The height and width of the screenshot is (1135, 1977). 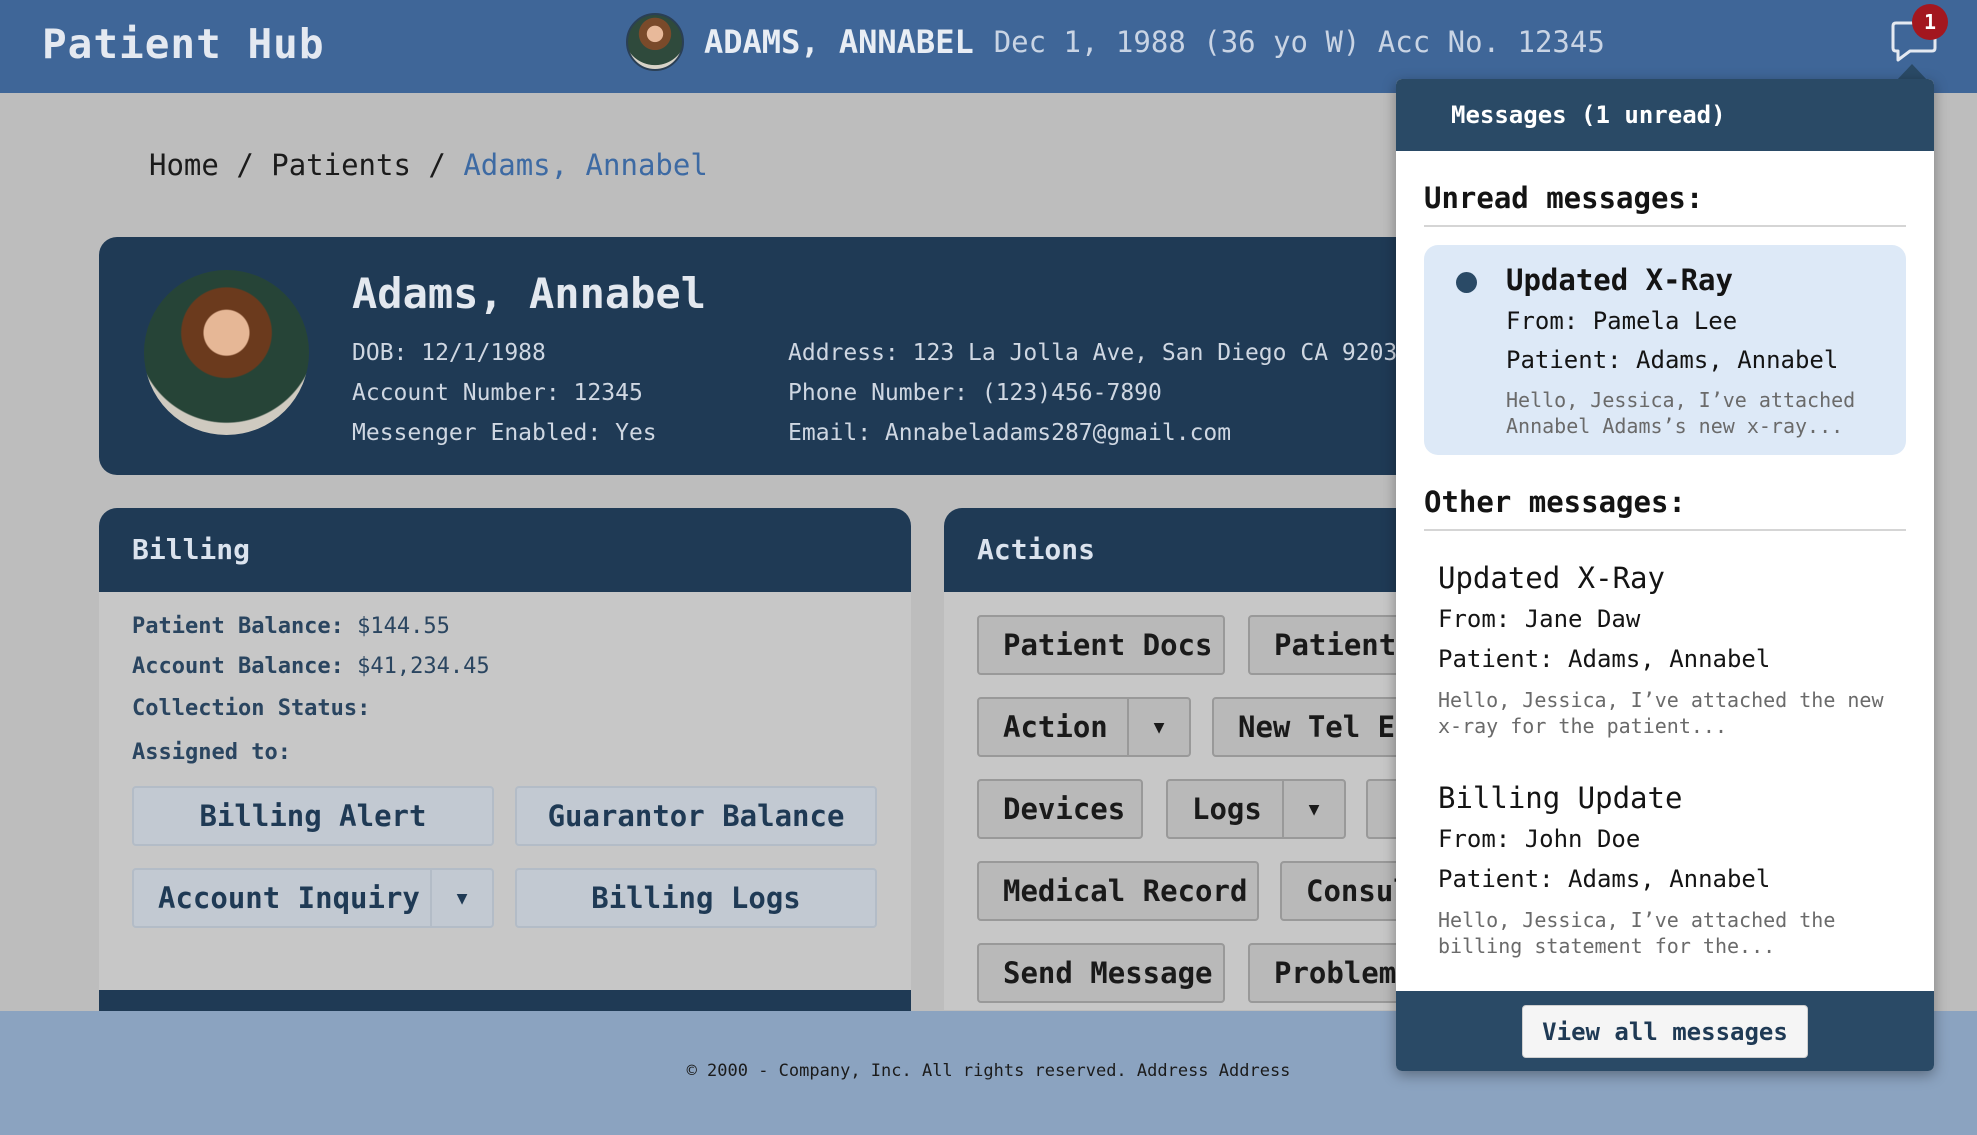 What do you see at coordinates (238, 666) in the screenshot?
I see `account-balance-label: Account Balance:` at bounding box center [238, 666].